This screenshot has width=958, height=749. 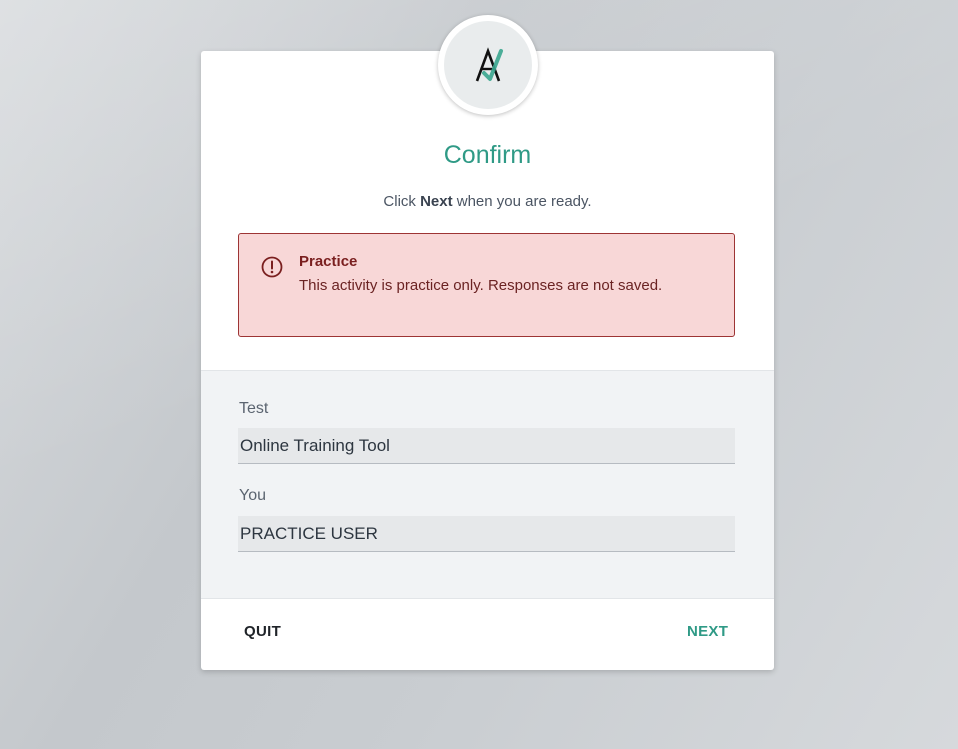 I want to click on dialog-subtitle: Click Next when you are ready., so click(x=487, y=201).